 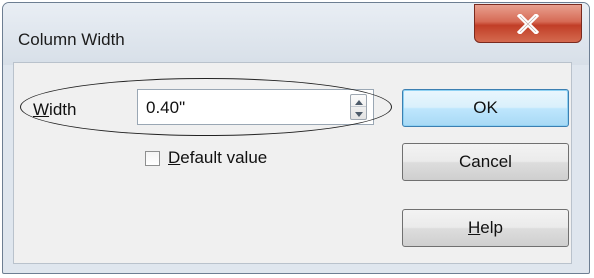 What do you see at coordinates (485, 108) in the screenshot?
I see `ok-button: OK` at bounding box center [485, 108].